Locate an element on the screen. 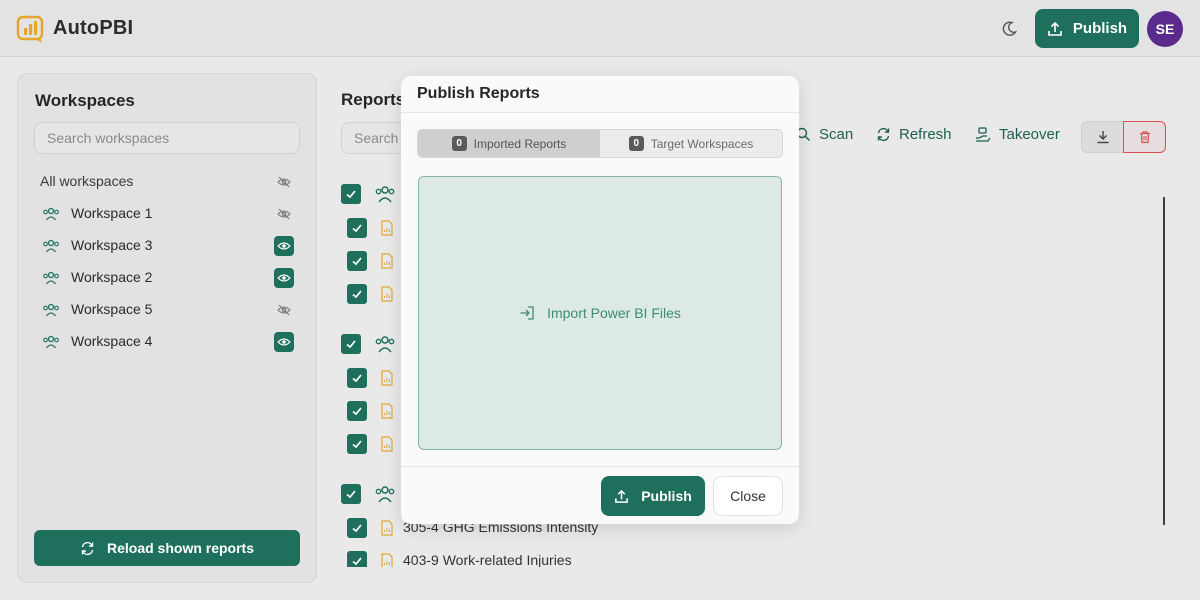  sidebar-item-workspace-2: Workspace 2 is located at coordinates (167, 278).